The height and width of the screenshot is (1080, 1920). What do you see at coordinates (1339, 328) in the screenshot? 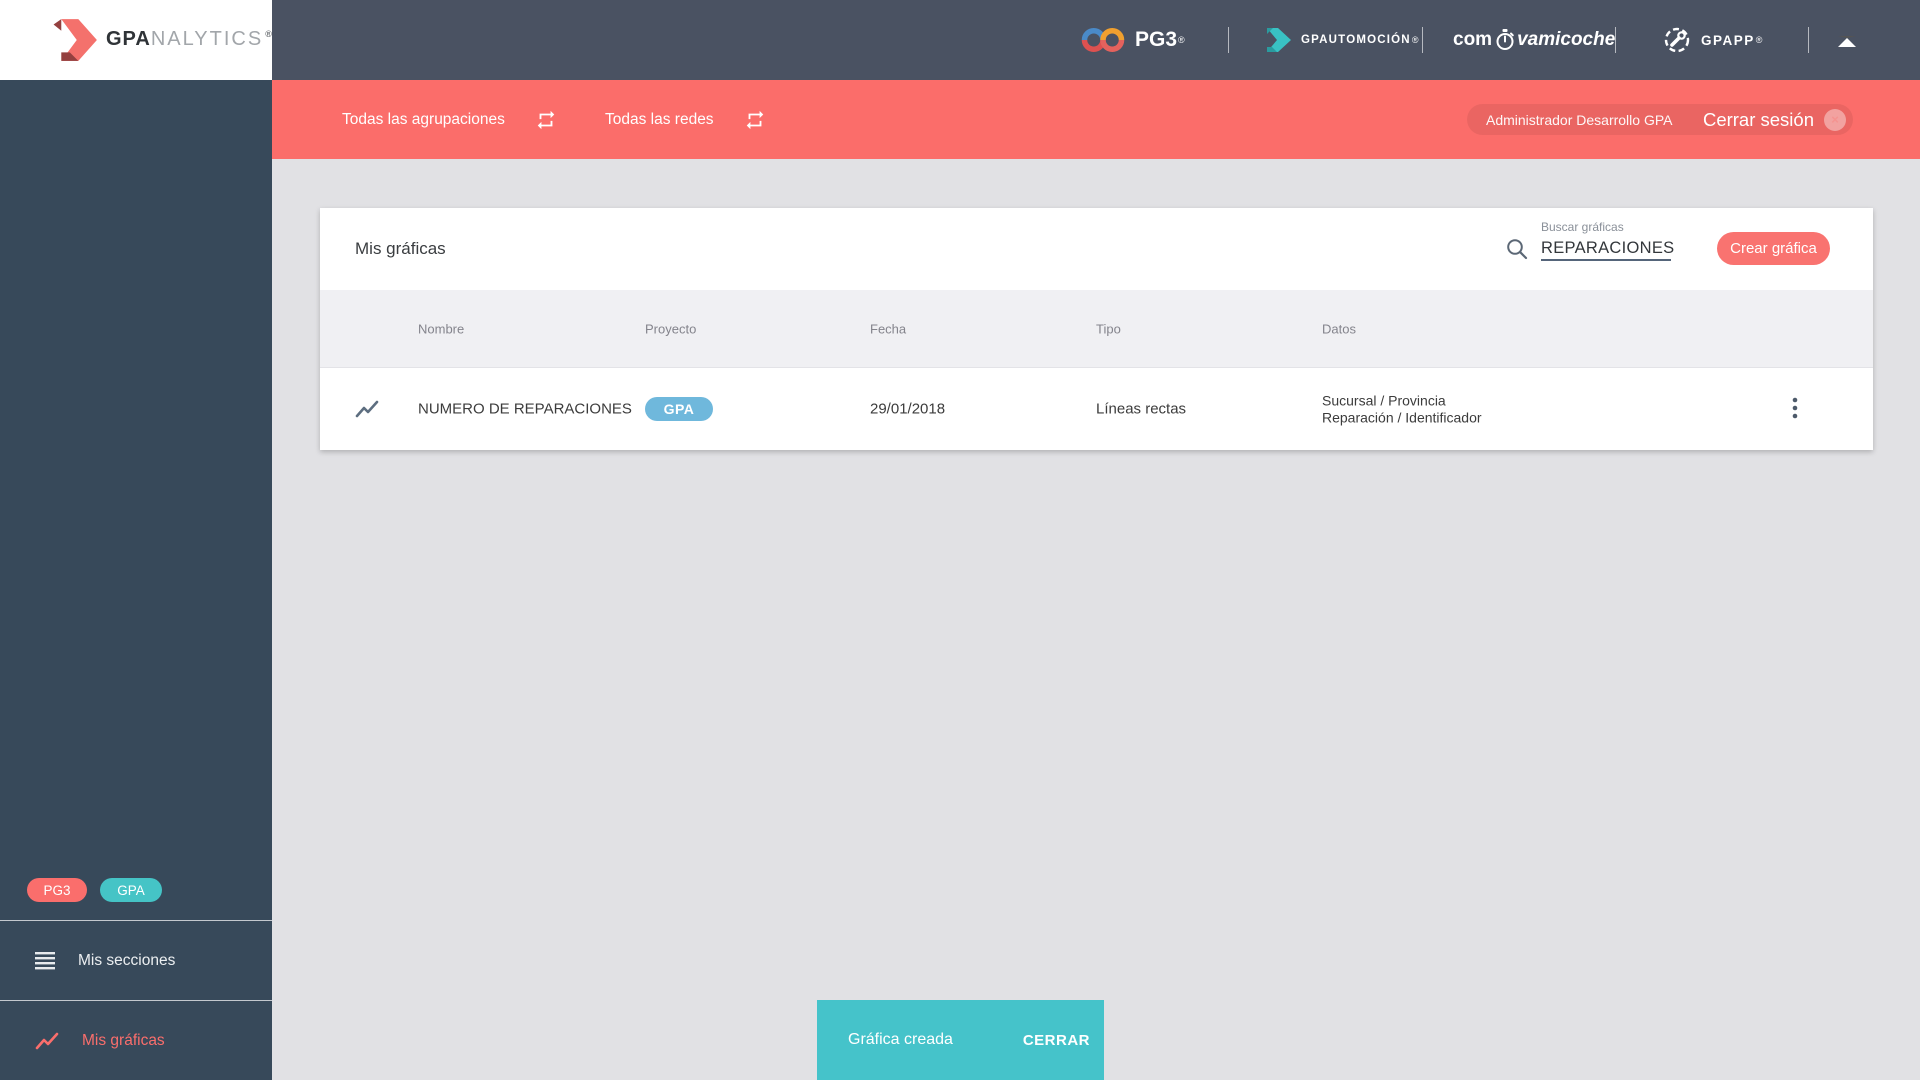
I see `column-header-datos: Datos` at bounding box center [1339, 328].